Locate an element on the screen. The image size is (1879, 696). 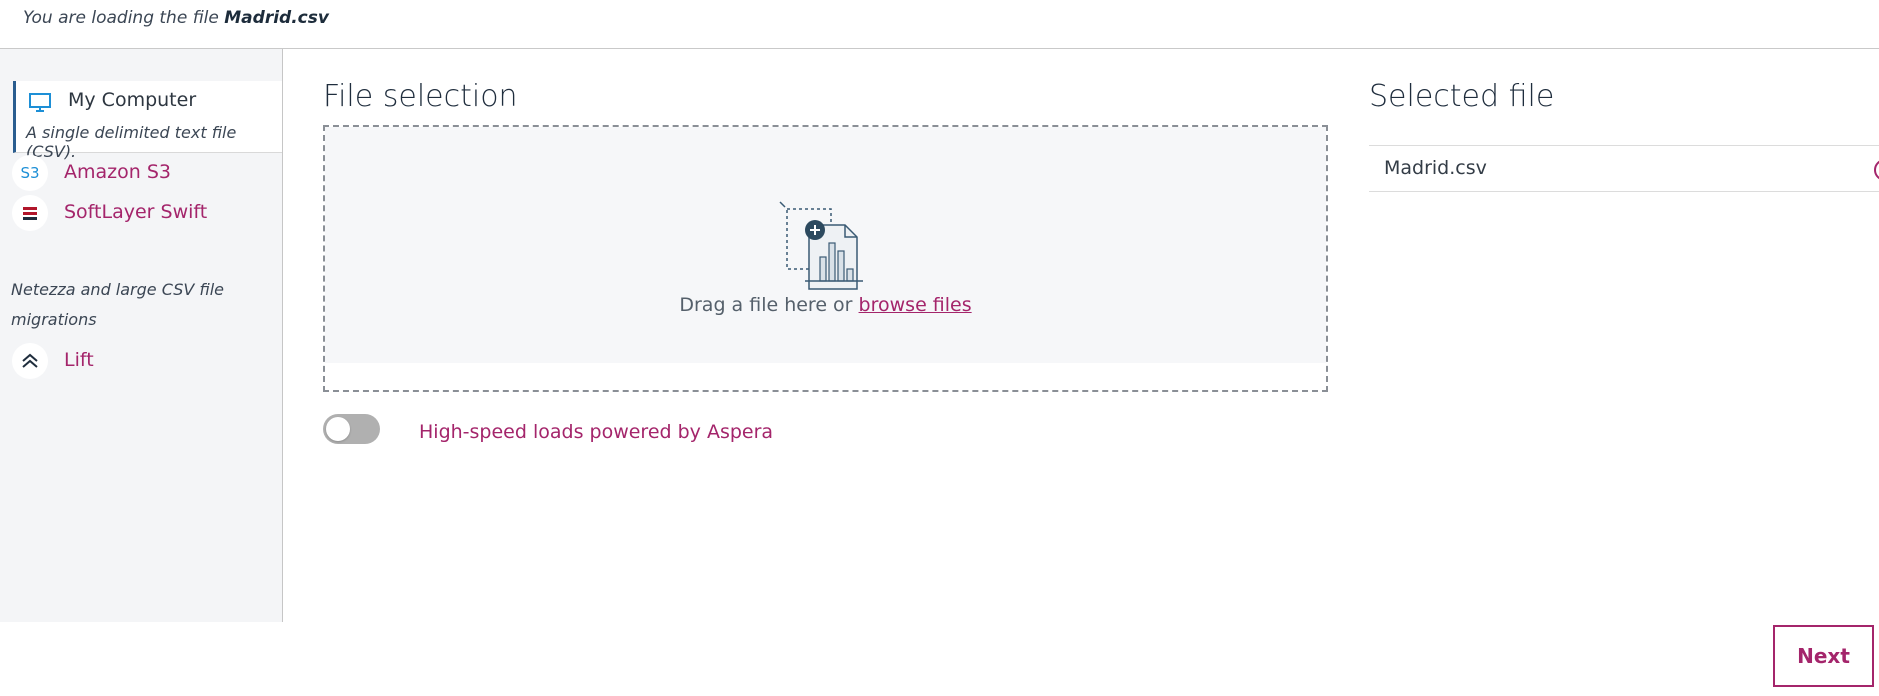
sidebar-item-softlayer-swift: SoftLayer Swift is located at coordinates (142, 213).